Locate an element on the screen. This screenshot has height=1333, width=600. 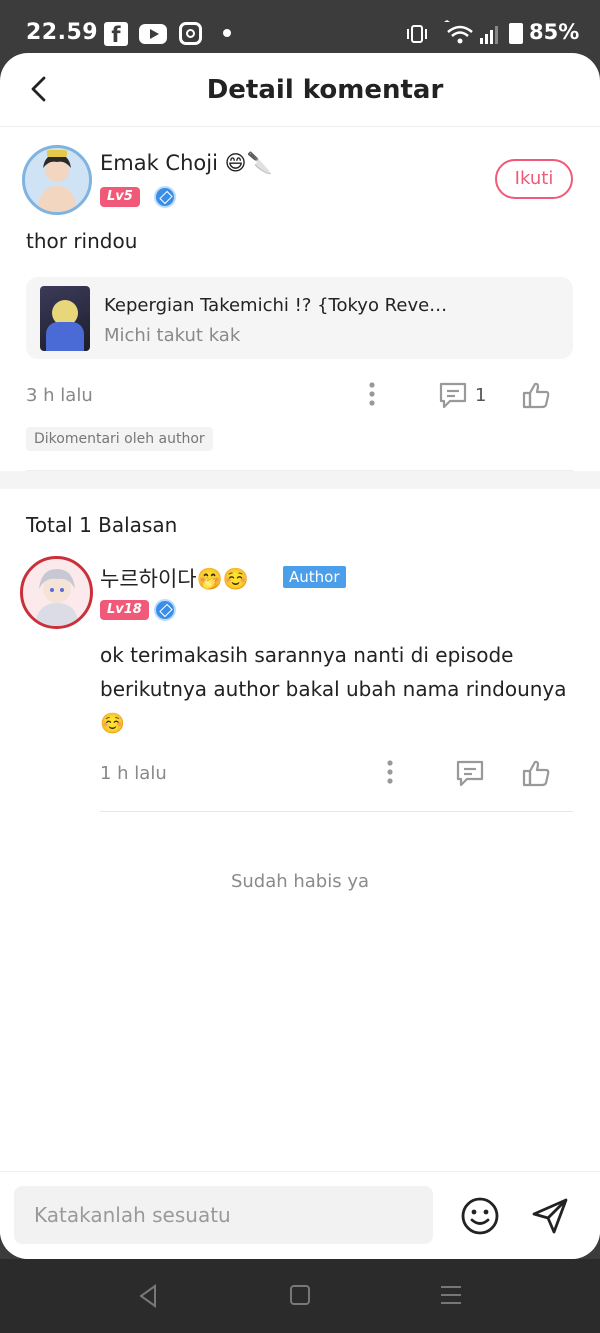
nav-home-icon is located at coordinates (300, 1295).